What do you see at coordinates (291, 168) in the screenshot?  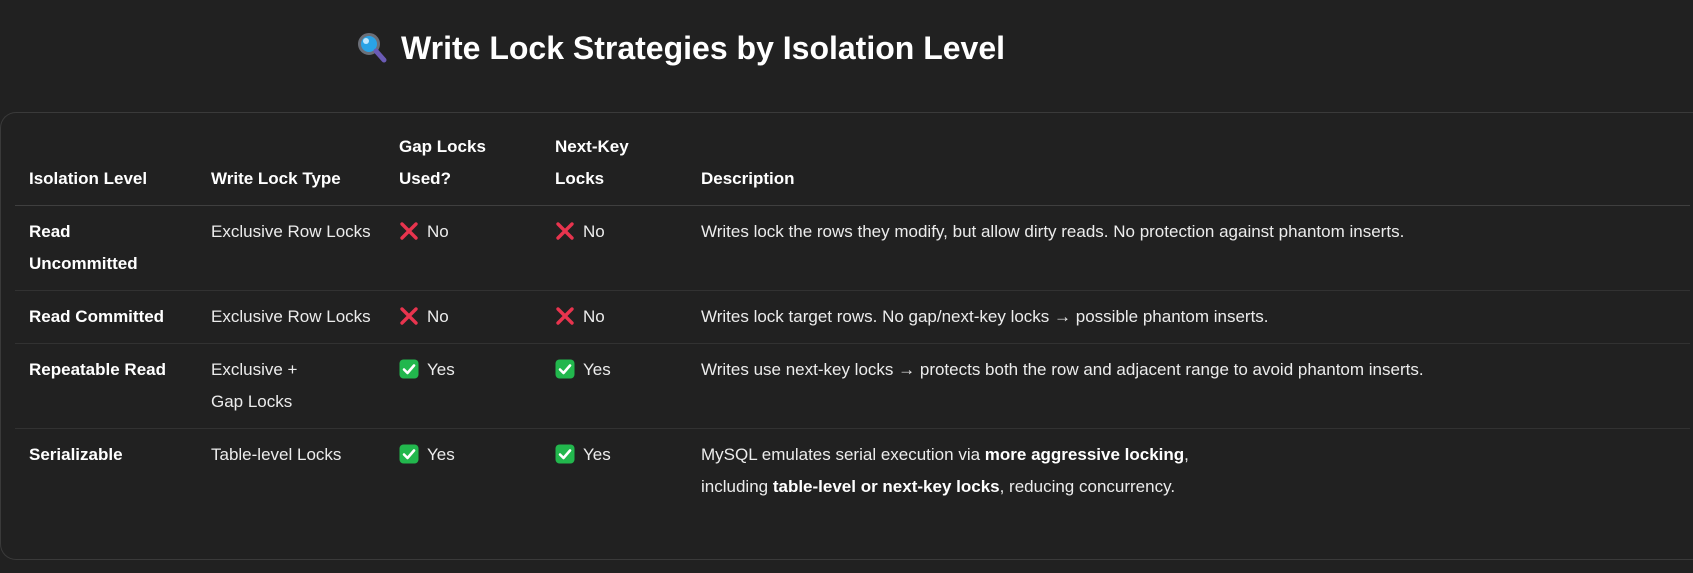 I see `header-write-lock-type: Write Lock Type` at bounding box center [291, 168].